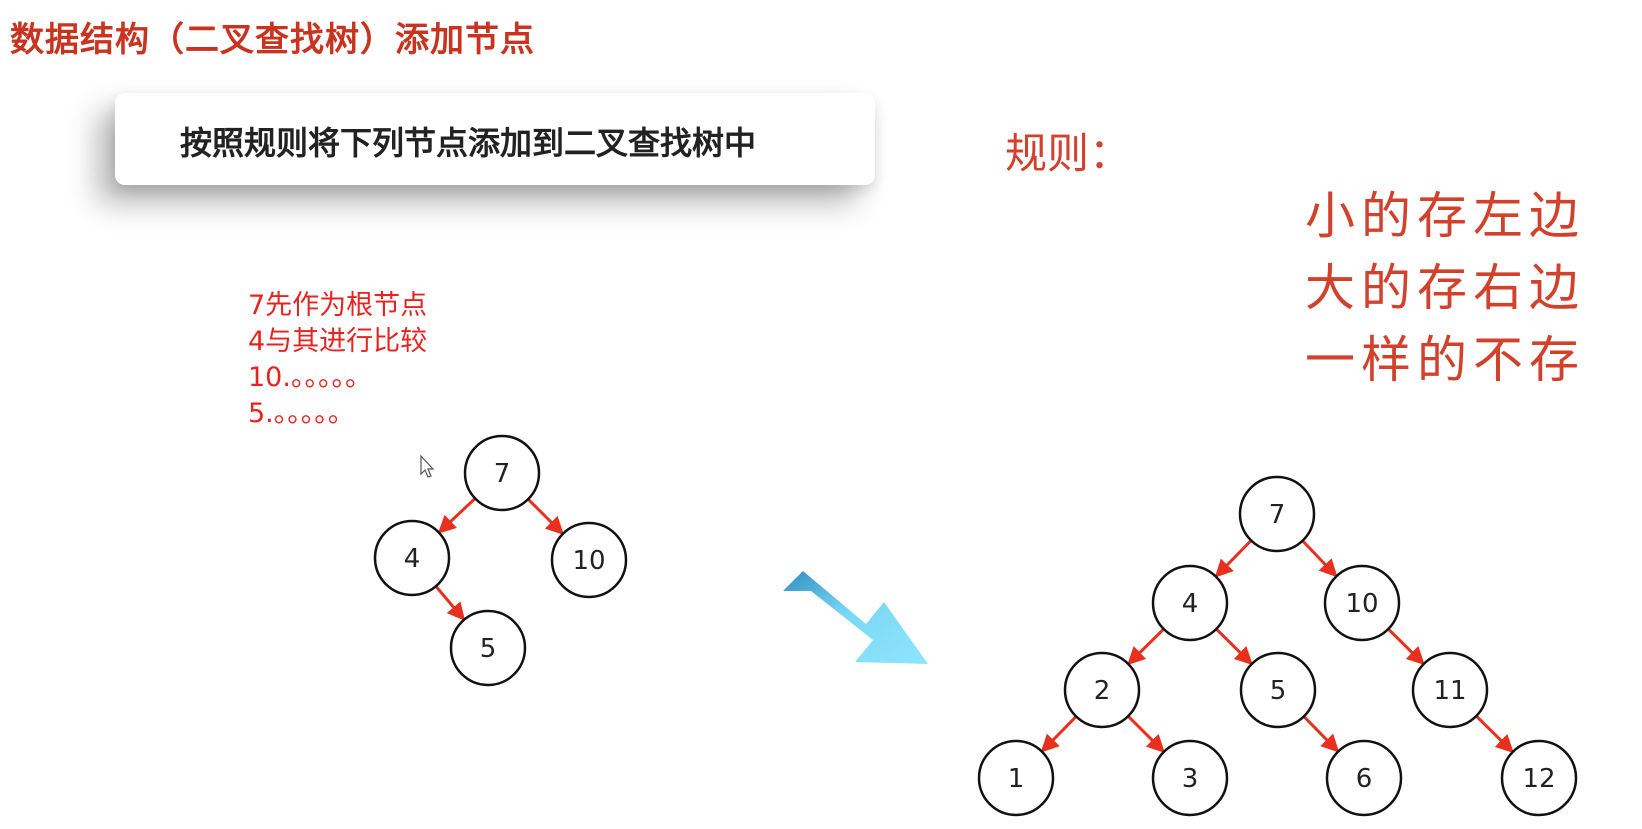 The height and width of the screenshot is (829, 1642). What do you see at coordinates (1449, 691) in the screenshot?
I see `tree-node-label: 11` at bounding box center [1449, 691].